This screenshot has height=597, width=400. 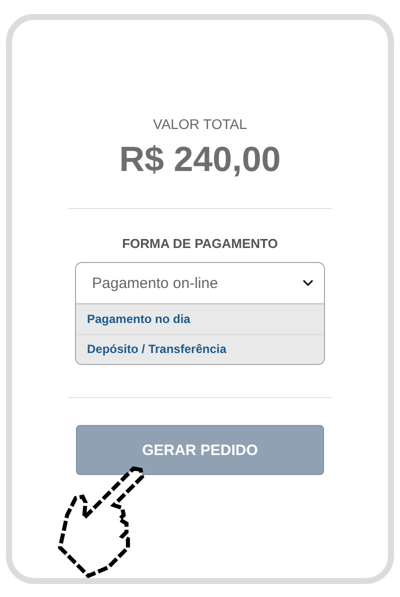 I want to click on dropdown-value: Pagamento on-line, so click(x=155, y=283).